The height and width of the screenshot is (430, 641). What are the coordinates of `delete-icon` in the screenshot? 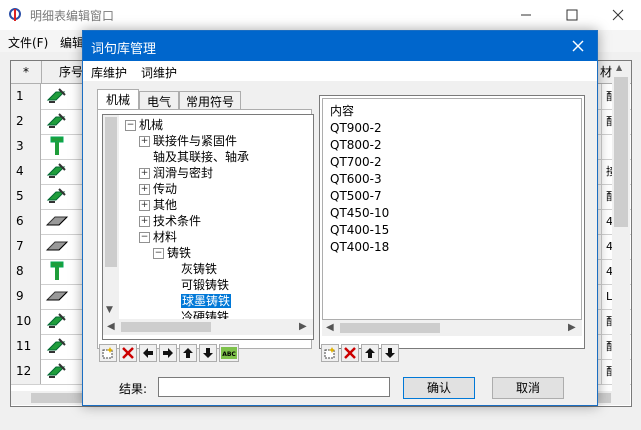 It's located at (128, 353).